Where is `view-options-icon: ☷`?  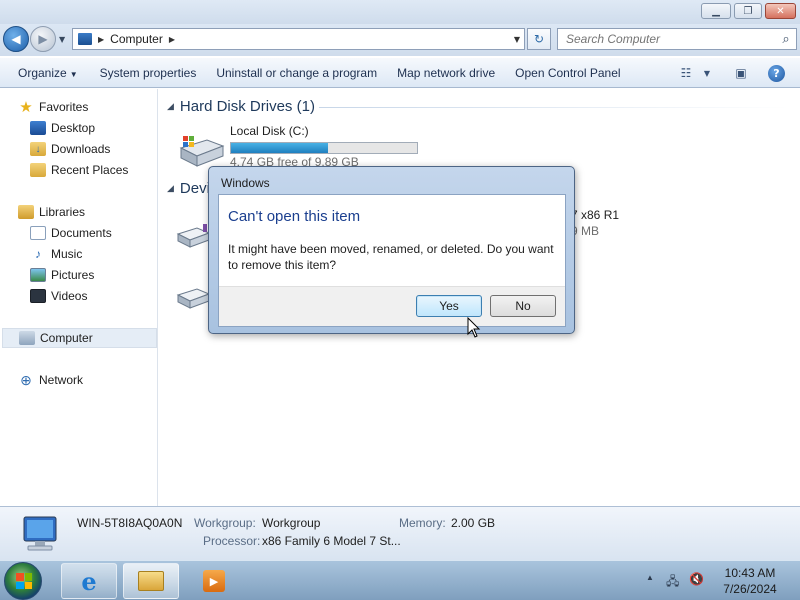 view-options-icon: ☷ is located at coordinates (686, 73).